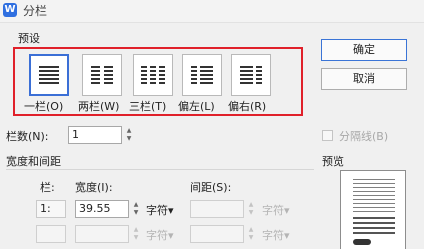 Image resolution: width=424 pixels, height=249 pixels. What do you see at coordinates (102, 209) in the screenshot?
I see `width-input: 39.55` at bounding box center [102, 209].